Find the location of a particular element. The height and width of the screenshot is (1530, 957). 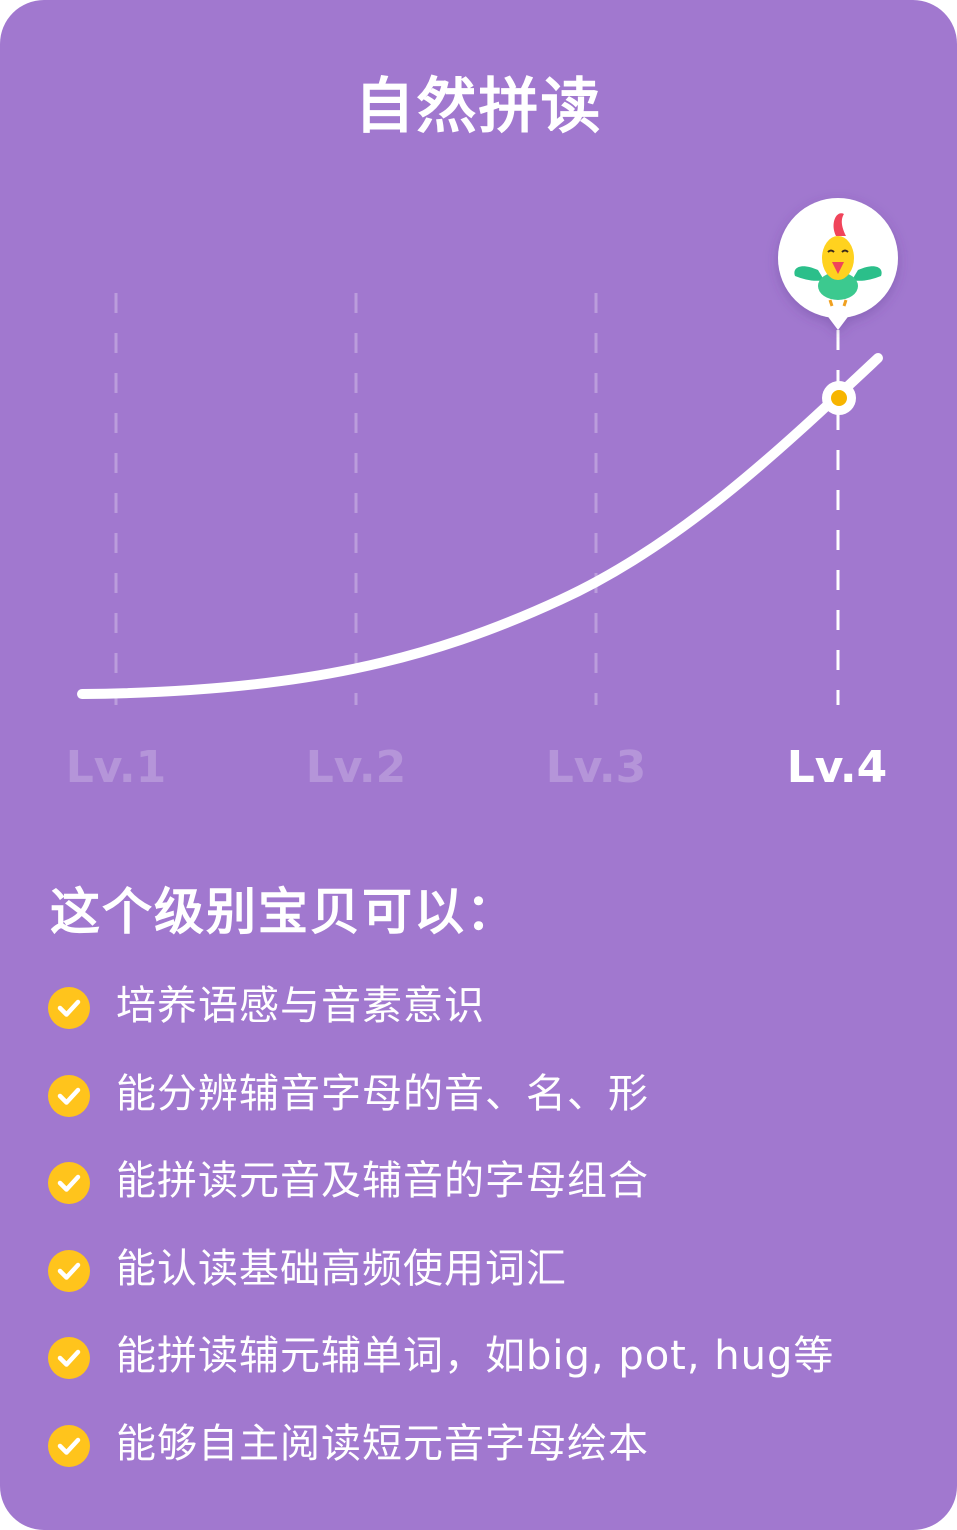

page-title: 自然拼读 is located at coordinates (478, 107).